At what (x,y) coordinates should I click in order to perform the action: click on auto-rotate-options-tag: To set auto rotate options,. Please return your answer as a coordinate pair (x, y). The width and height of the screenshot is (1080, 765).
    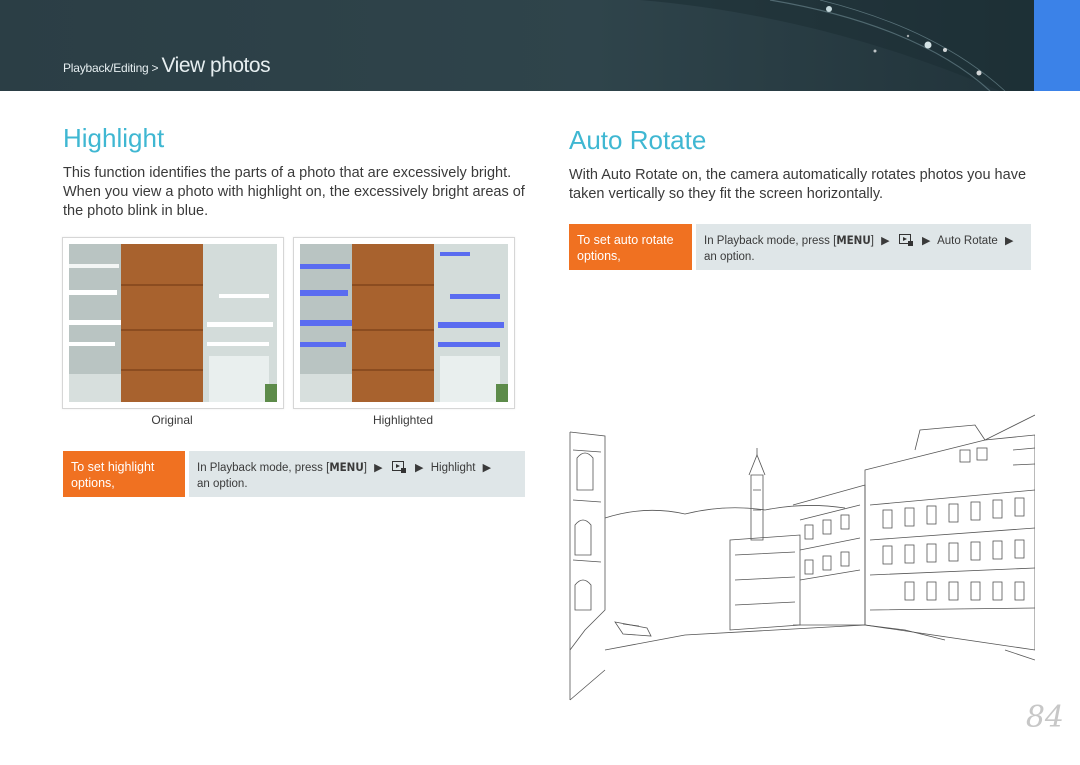
    Looking at the image, I should click on (630, 247).